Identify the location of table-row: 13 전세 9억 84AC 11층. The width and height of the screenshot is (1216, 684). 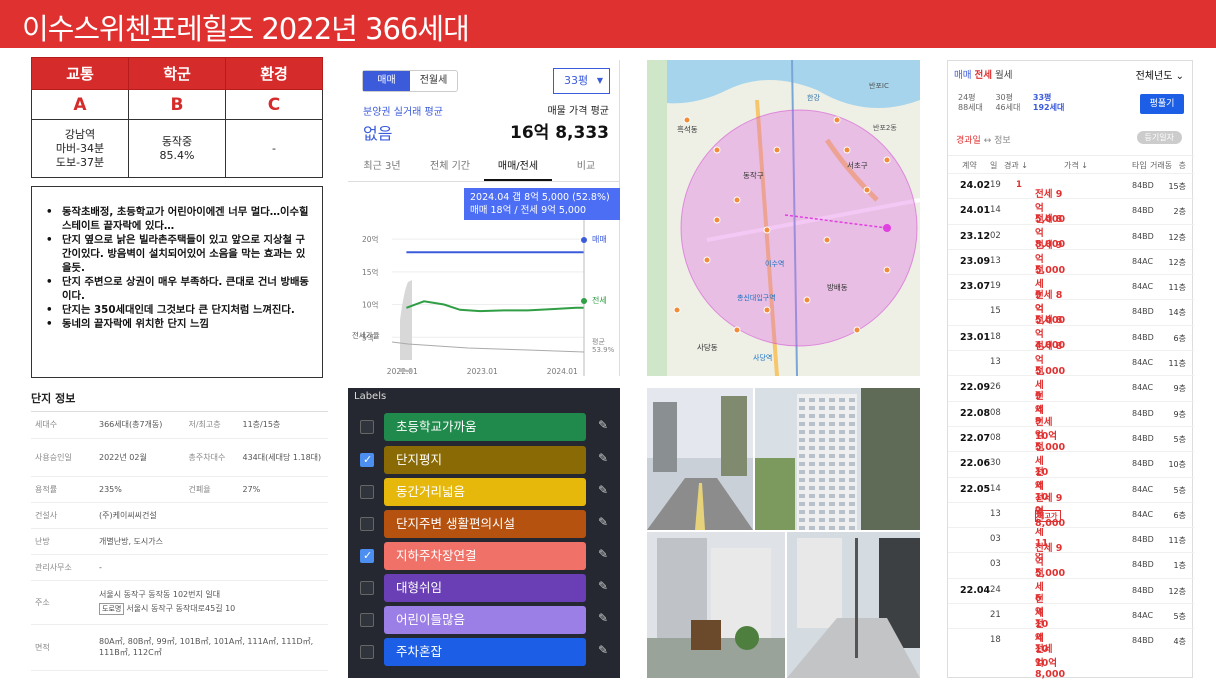
(1071, 383).